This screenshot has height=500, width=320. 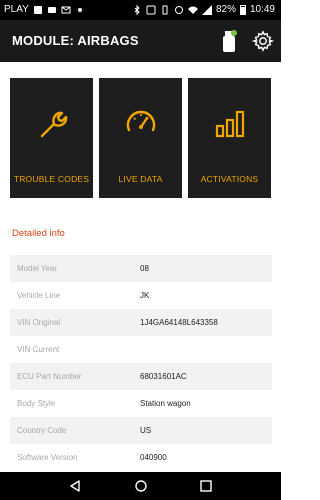 I want to click on vibrate-icon, so click(x=165, y=9).